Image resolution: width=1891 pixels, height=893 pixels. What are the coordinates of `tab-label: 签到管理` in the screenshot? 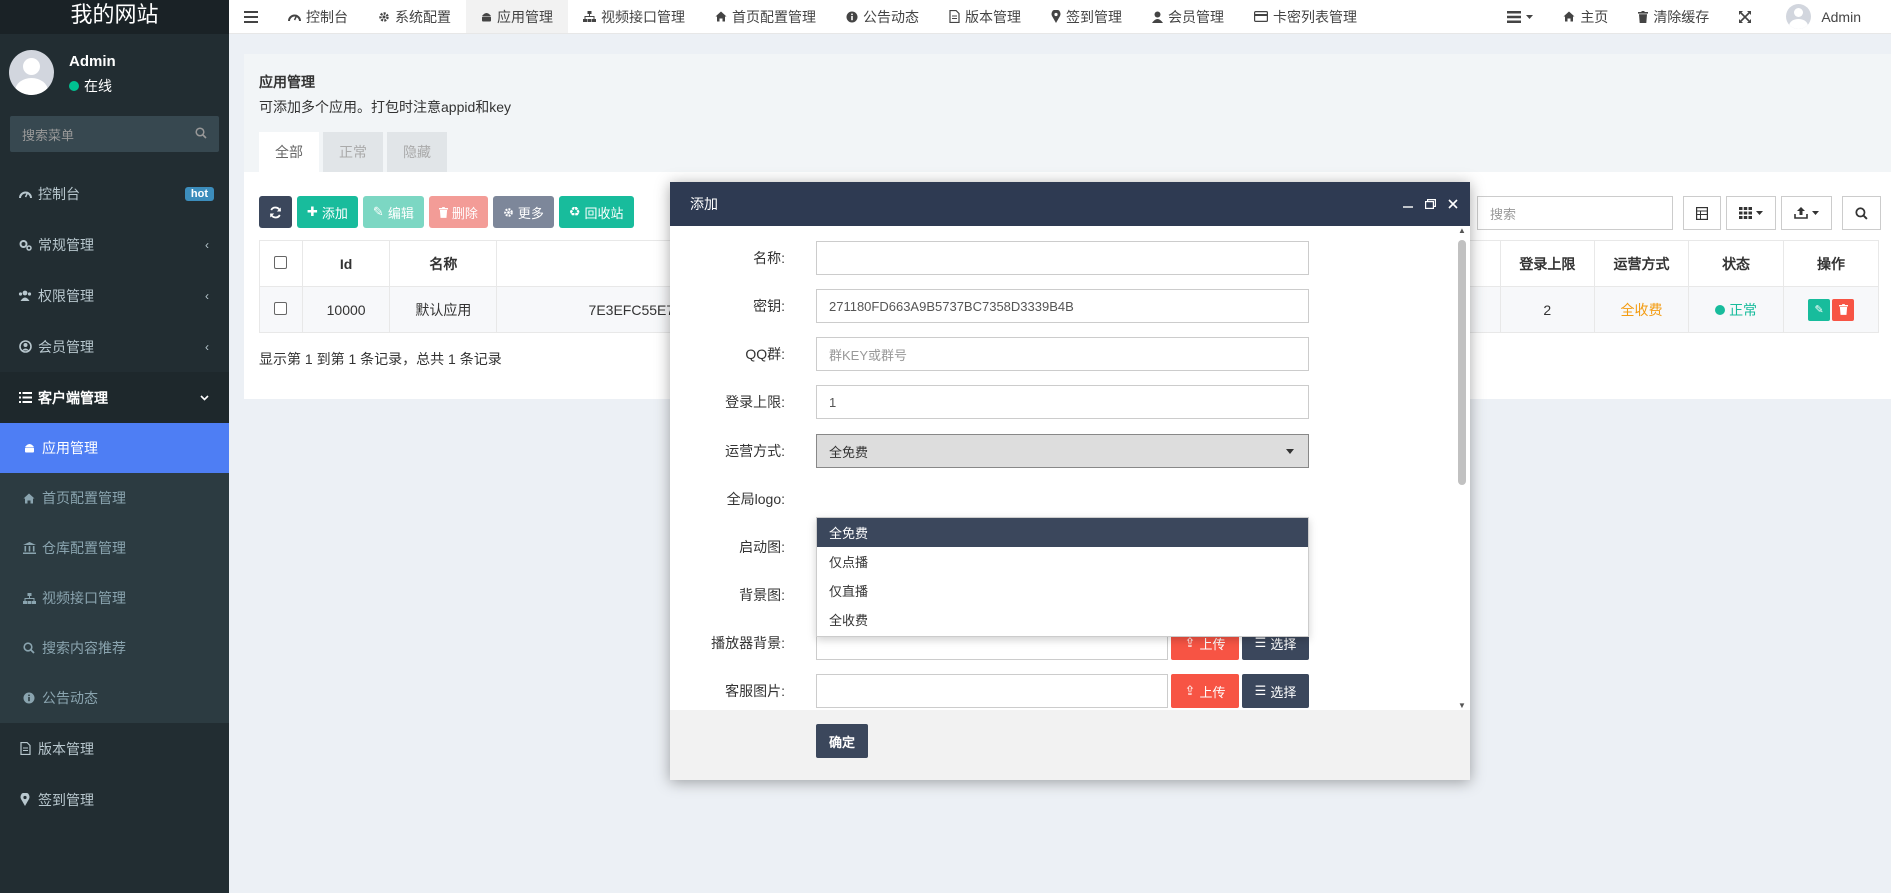 It's located at (1094, 16).